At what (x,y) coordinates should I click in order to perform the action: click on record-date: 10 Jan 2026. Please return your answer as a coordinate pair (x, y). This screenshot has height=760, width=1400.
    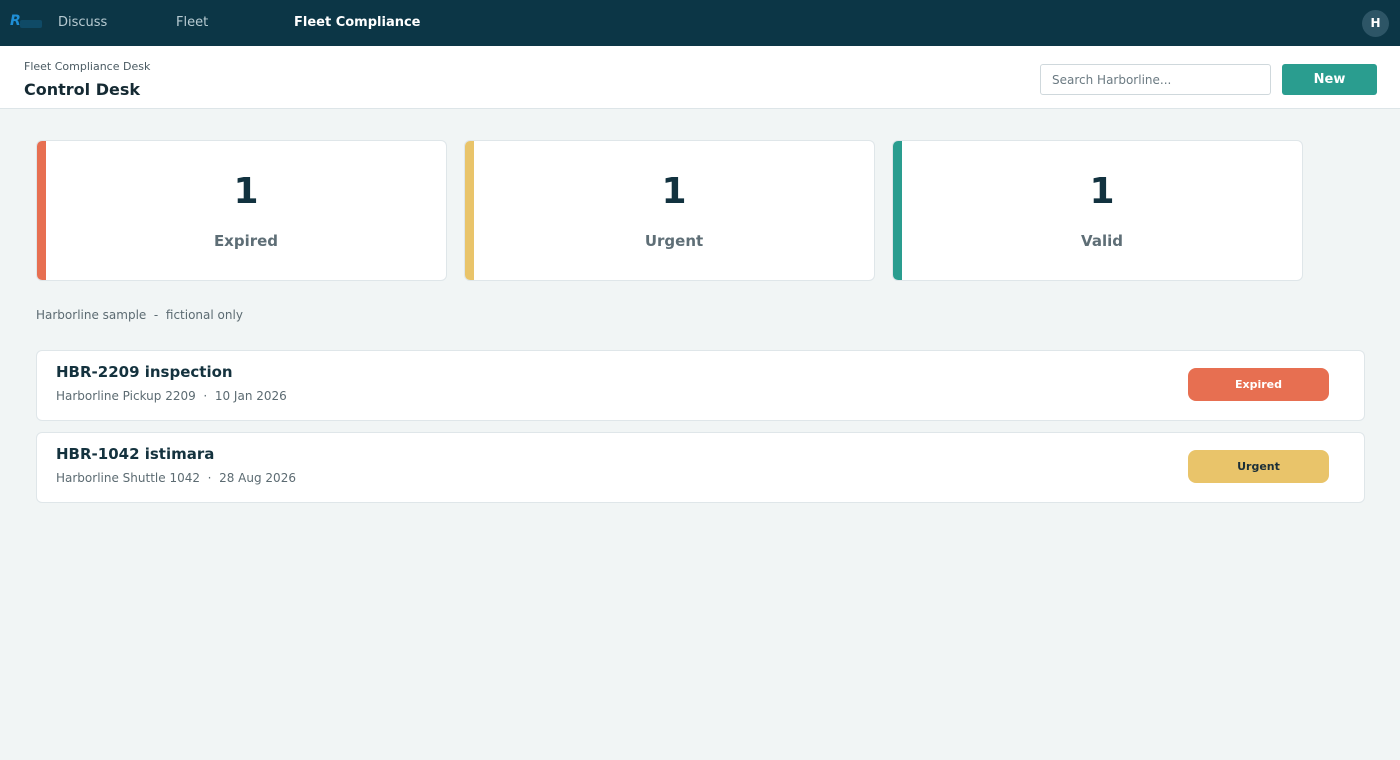
    Looking at the image, I should click on (250, 396).